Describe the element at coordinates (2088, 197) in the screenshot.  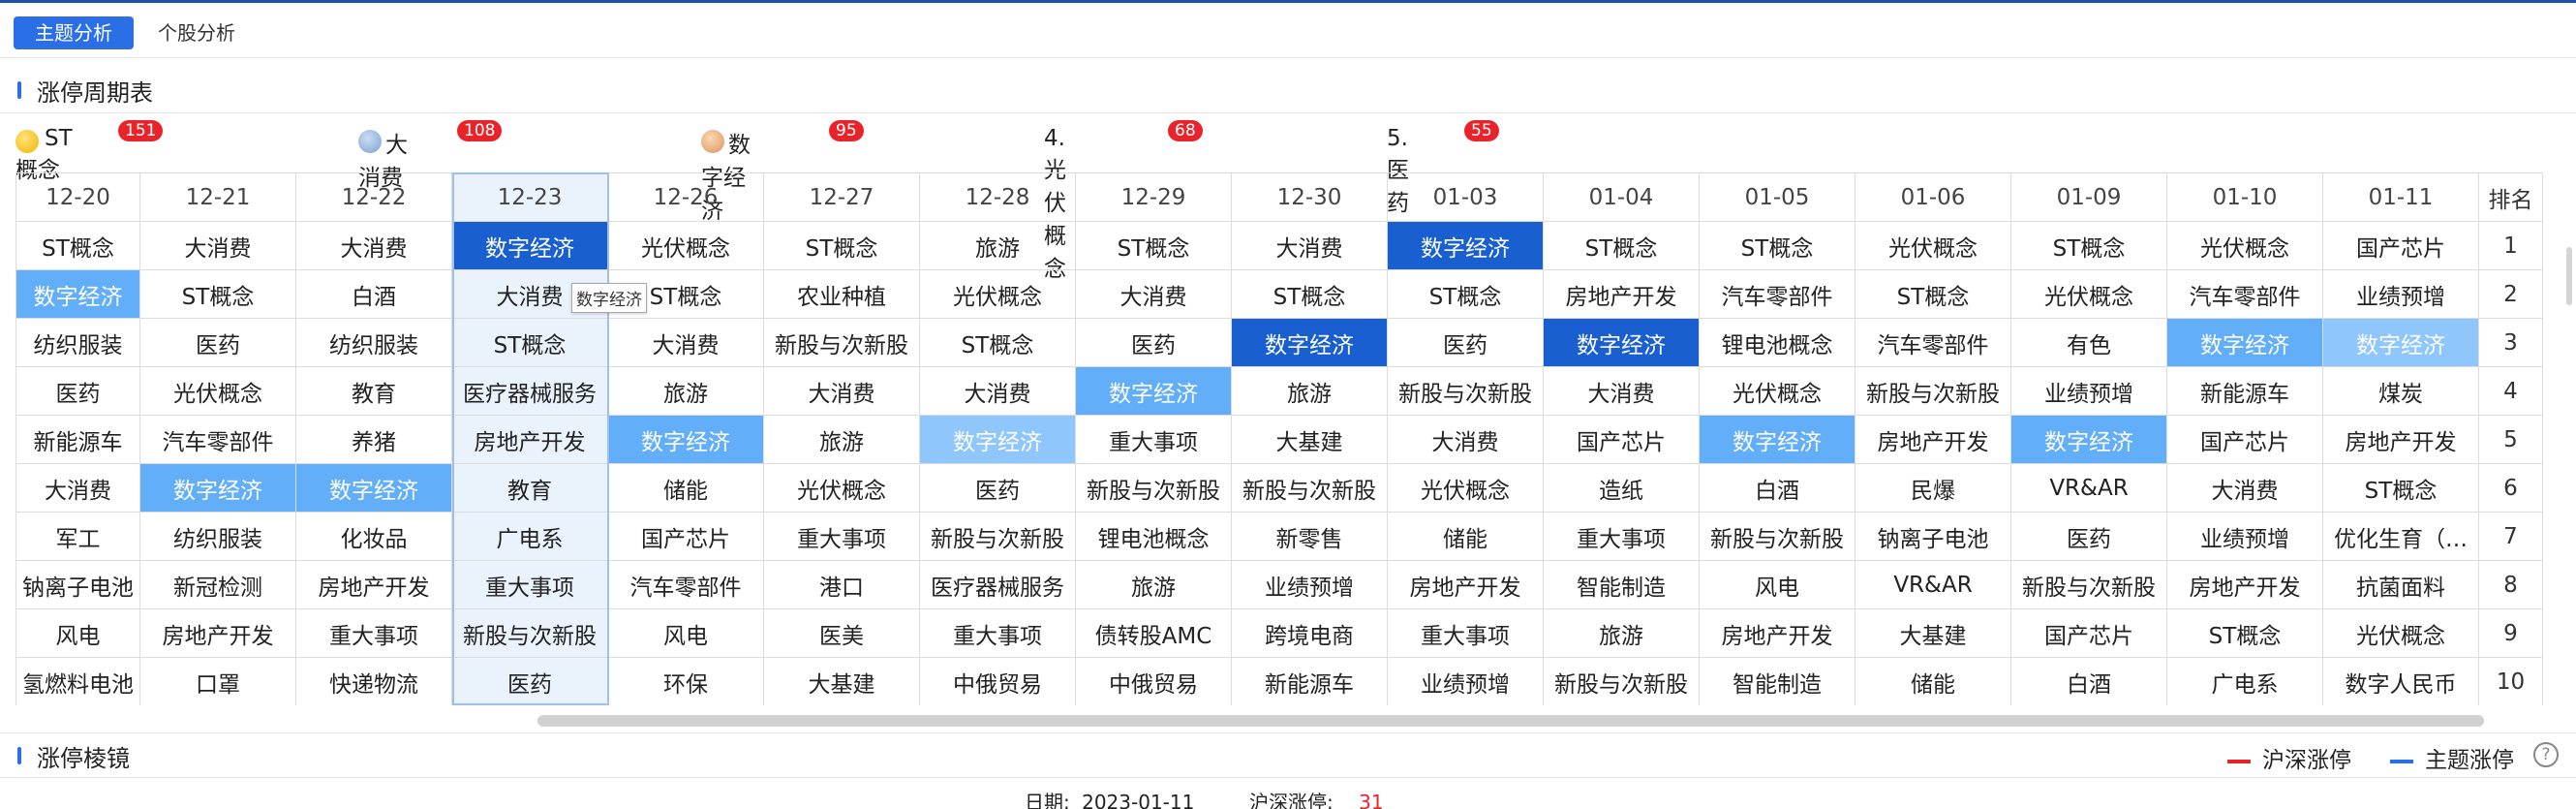
I see `date-header: 01-09` at that location.